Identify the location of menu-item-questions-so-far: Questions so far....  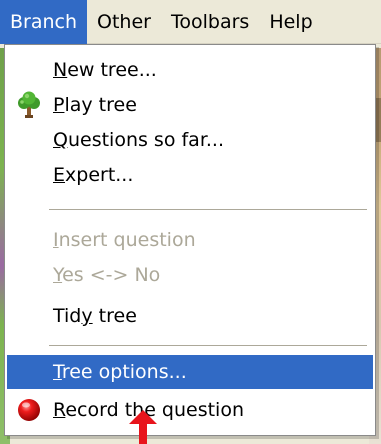
(190, 140).